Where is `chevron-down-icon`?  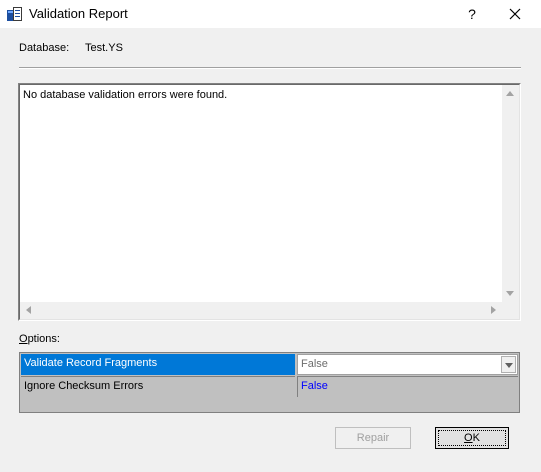
chevron-down-icon is located at coordinates (509, 365).